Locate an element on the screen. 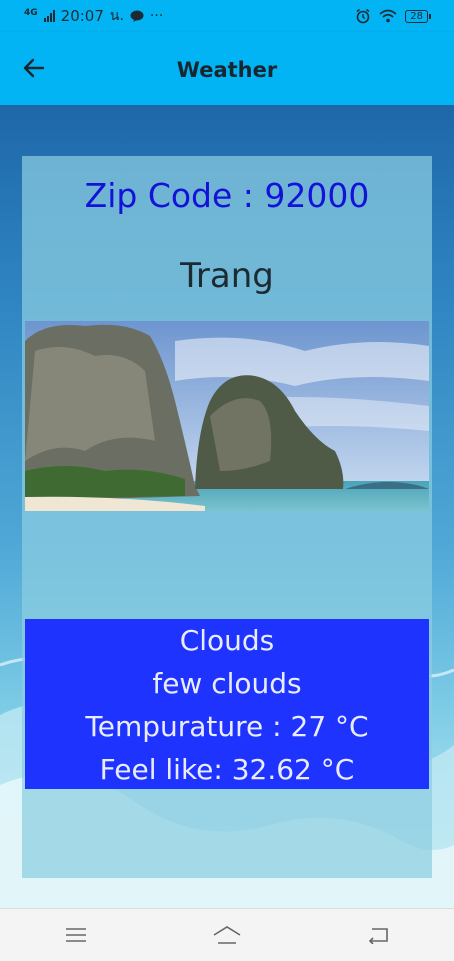 The width and height of the screenshot is (454, 961). back-nav-icon is located at coordinates (379, 936).